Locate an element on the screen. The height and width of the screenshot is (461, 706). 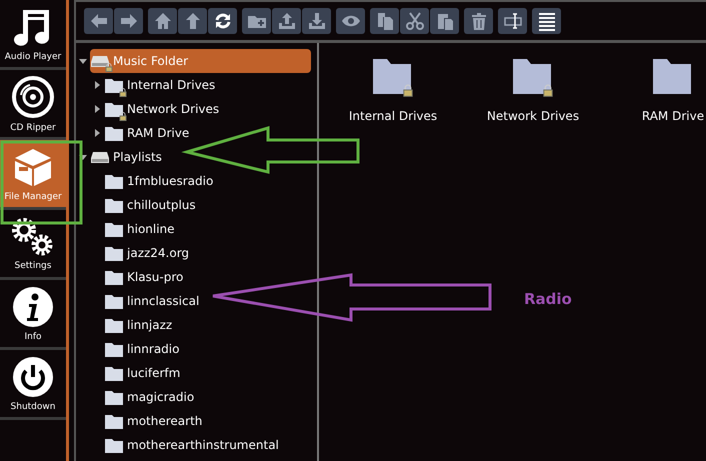
scissors-icon is located at coordinates (414, 21).